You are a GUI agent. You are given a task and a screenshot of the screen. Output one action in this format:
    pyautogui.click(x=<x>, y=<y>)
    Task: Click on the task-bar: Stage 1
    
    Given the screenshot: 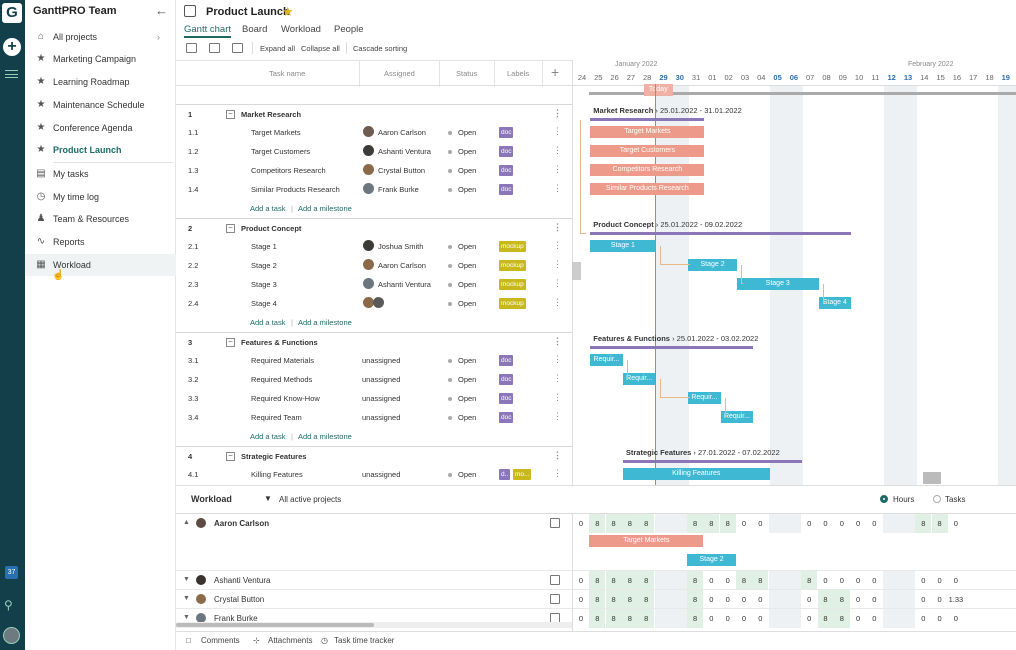 What is the action you would take?
    pyautogui.click(x=623, y=246)
    